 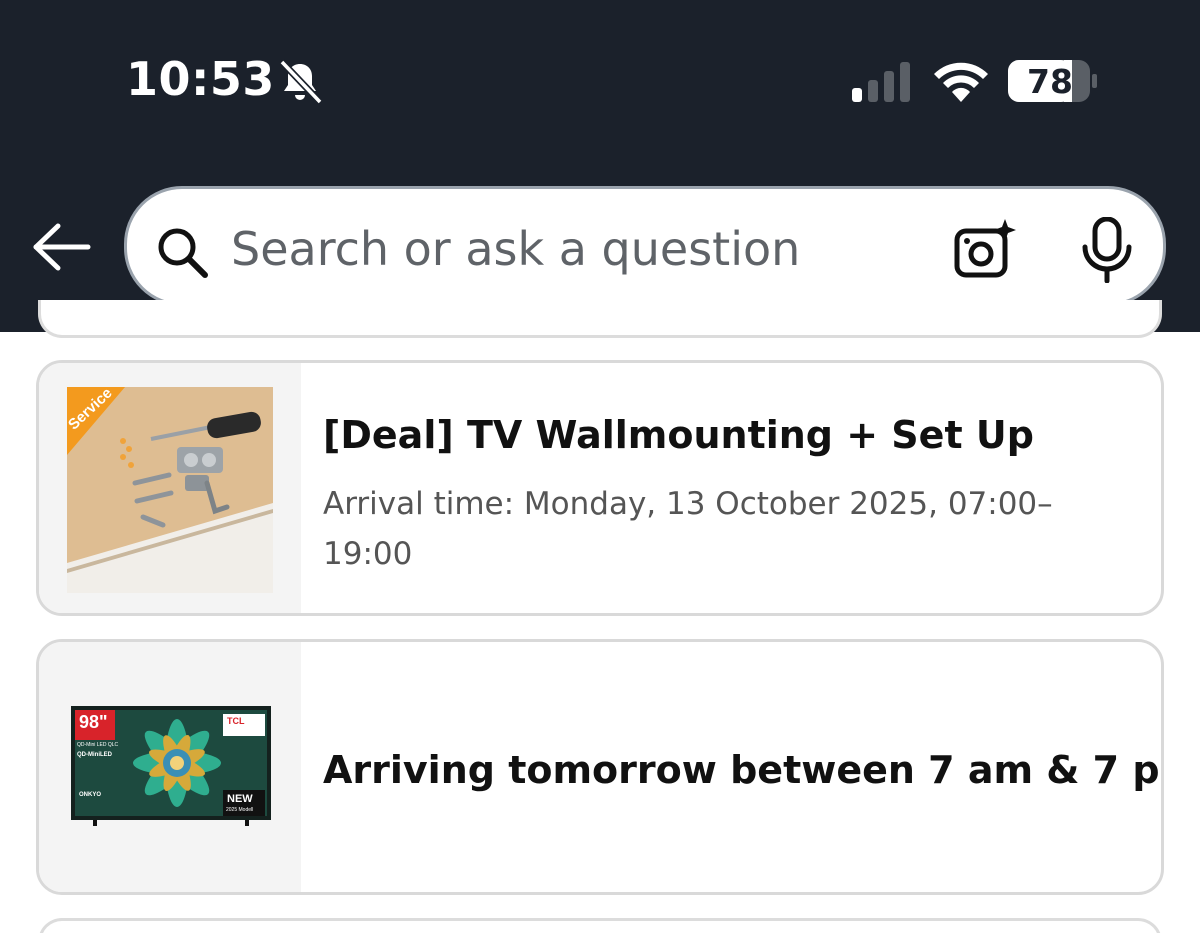 What do you see at coordinates (240, 799) in the screenshot?
I see `tv-new-badge: NEW` at bounding box center [240, 799].